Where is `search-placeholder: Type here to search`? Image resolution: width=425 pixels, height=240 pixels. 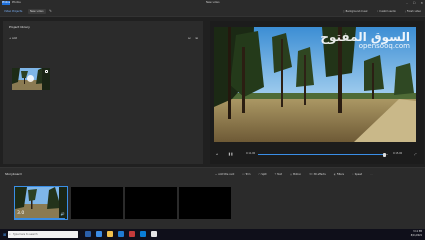
search-placeholder: Type here to search is located at coordinates (25, 234).